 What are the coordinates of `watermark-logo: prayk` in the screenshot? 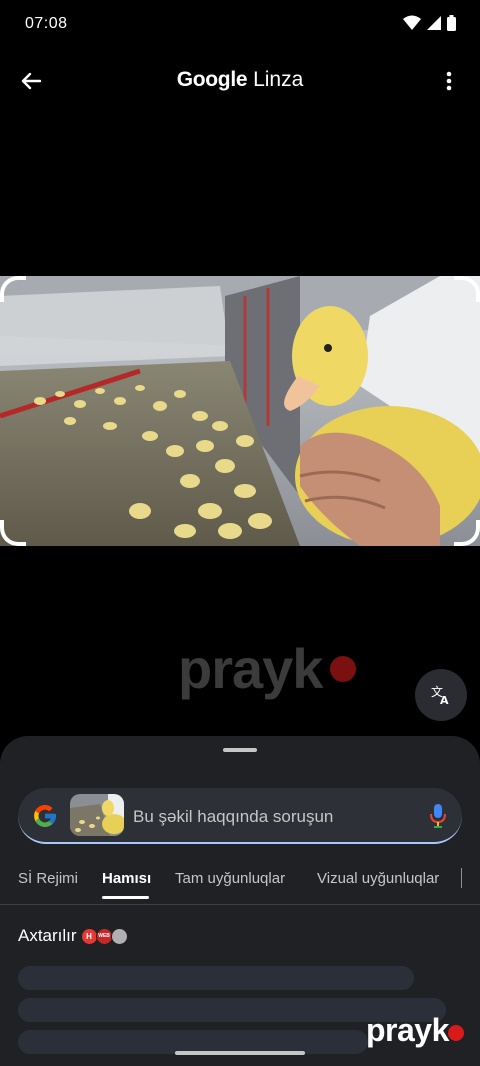 It's located at (250, 668).